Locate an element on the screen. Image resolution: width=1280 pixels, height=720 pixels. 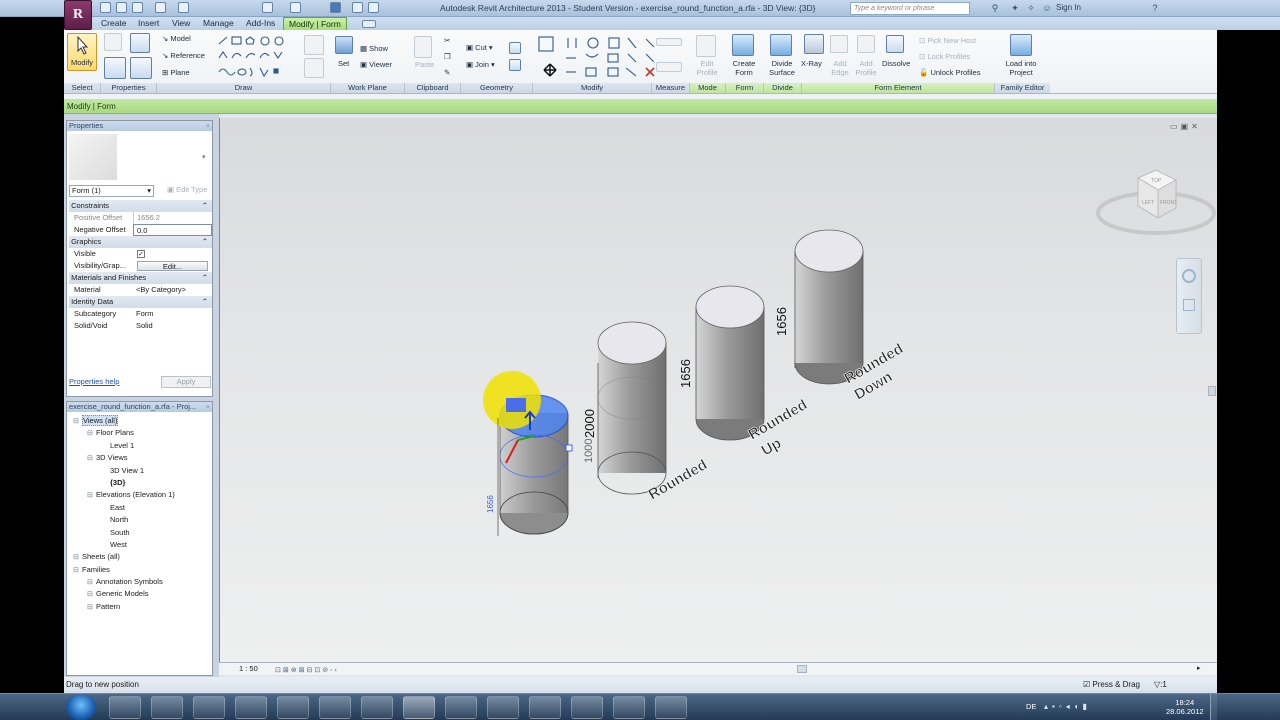
create-form-label: Create Form is located at coordinates (744, 68).